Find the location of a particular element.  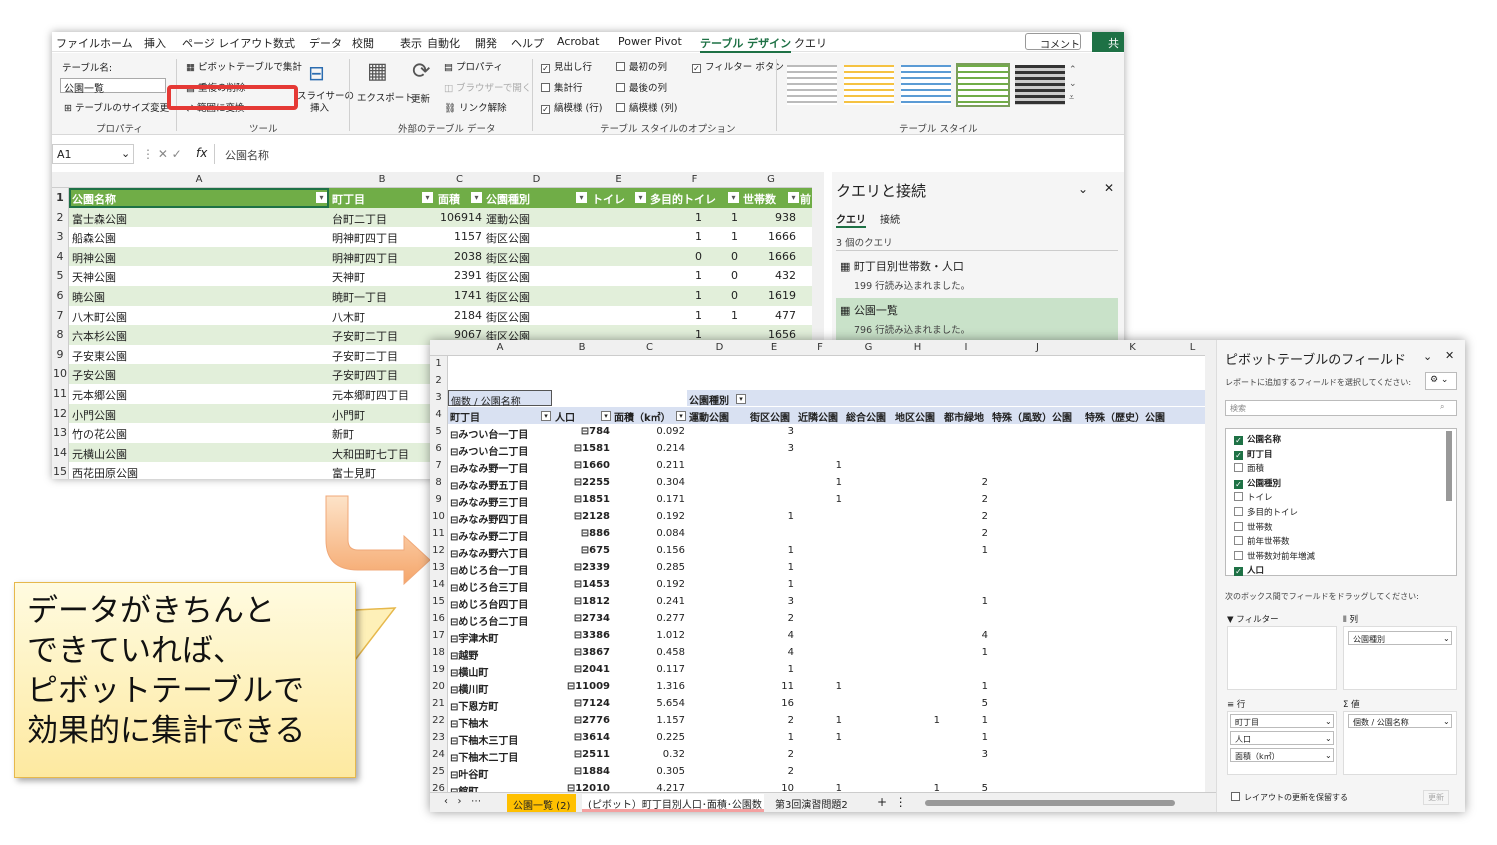

properties-button: ▤ プロパティ is located at coordinates (473, 66).